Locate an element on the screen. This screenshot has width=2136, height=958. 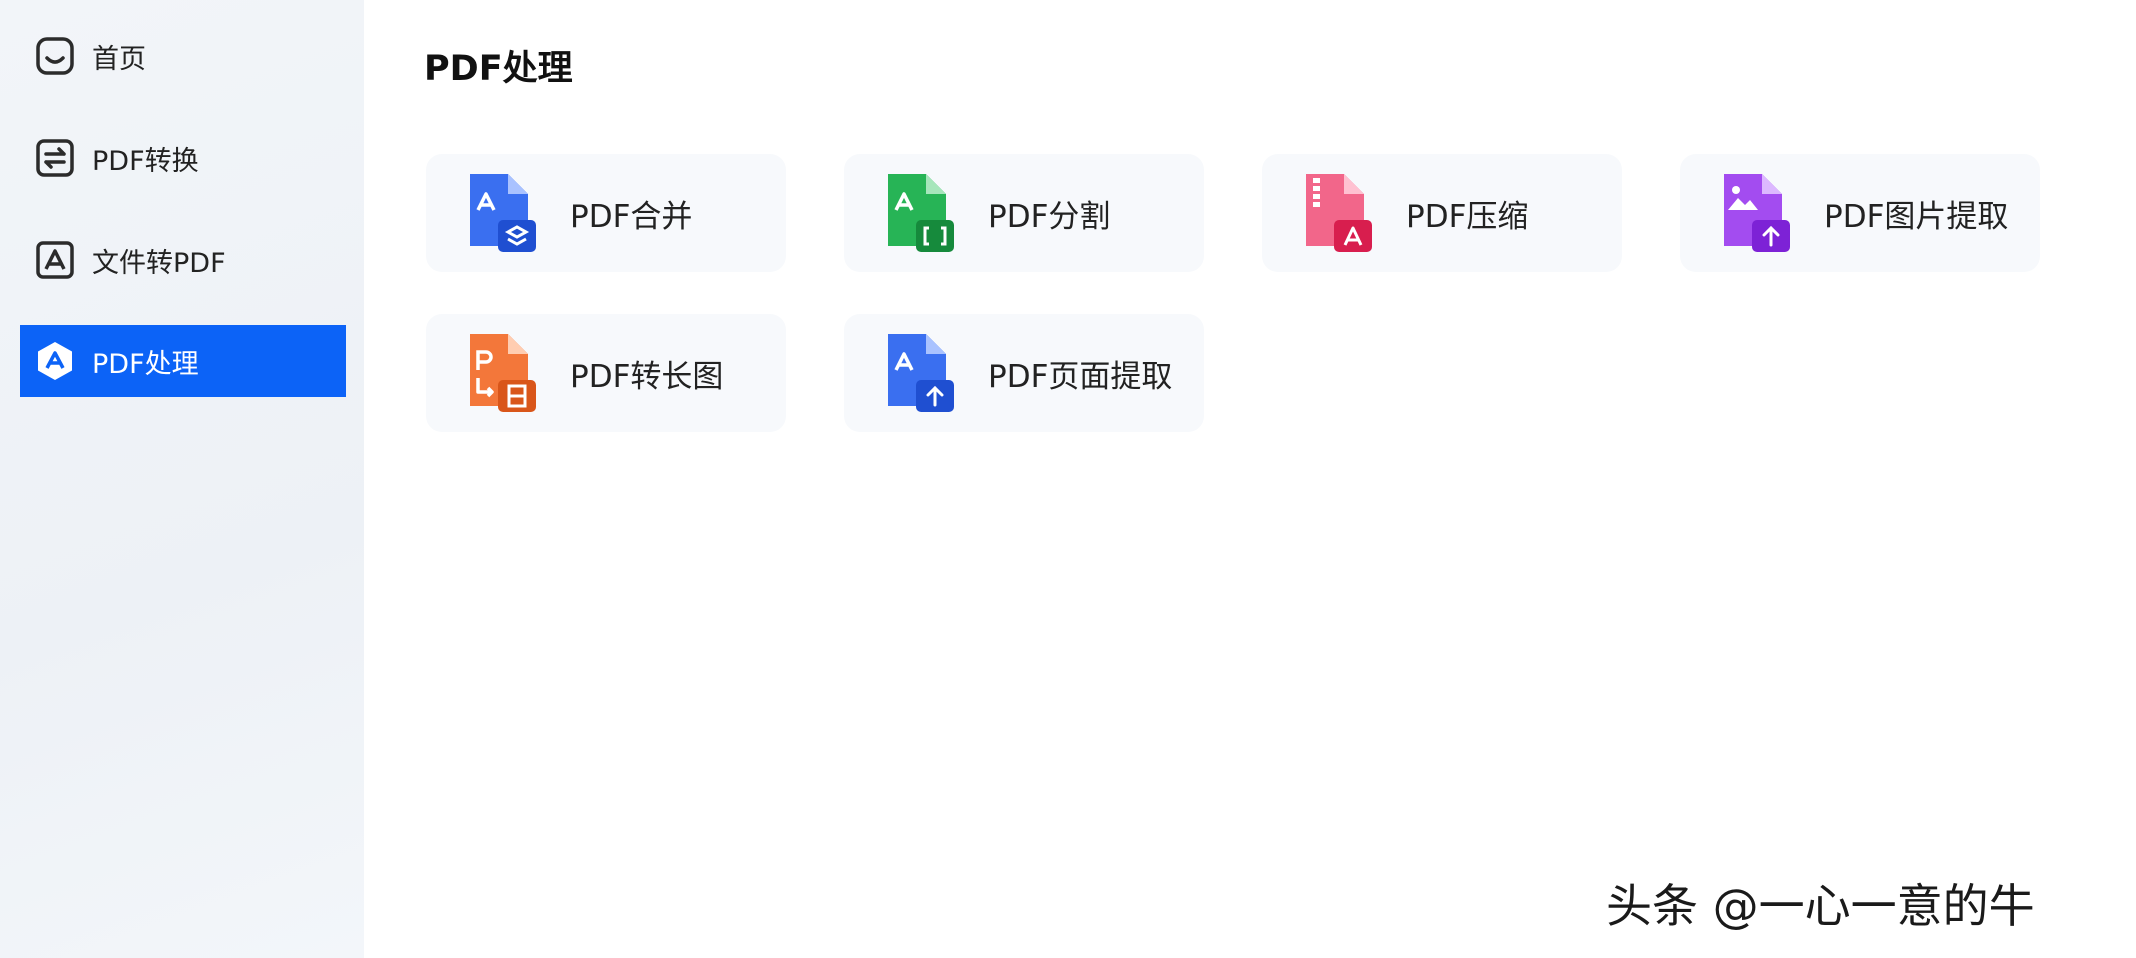
sidebar-item-pdf-process: PDF处理 is located at coordinates (183, 361).